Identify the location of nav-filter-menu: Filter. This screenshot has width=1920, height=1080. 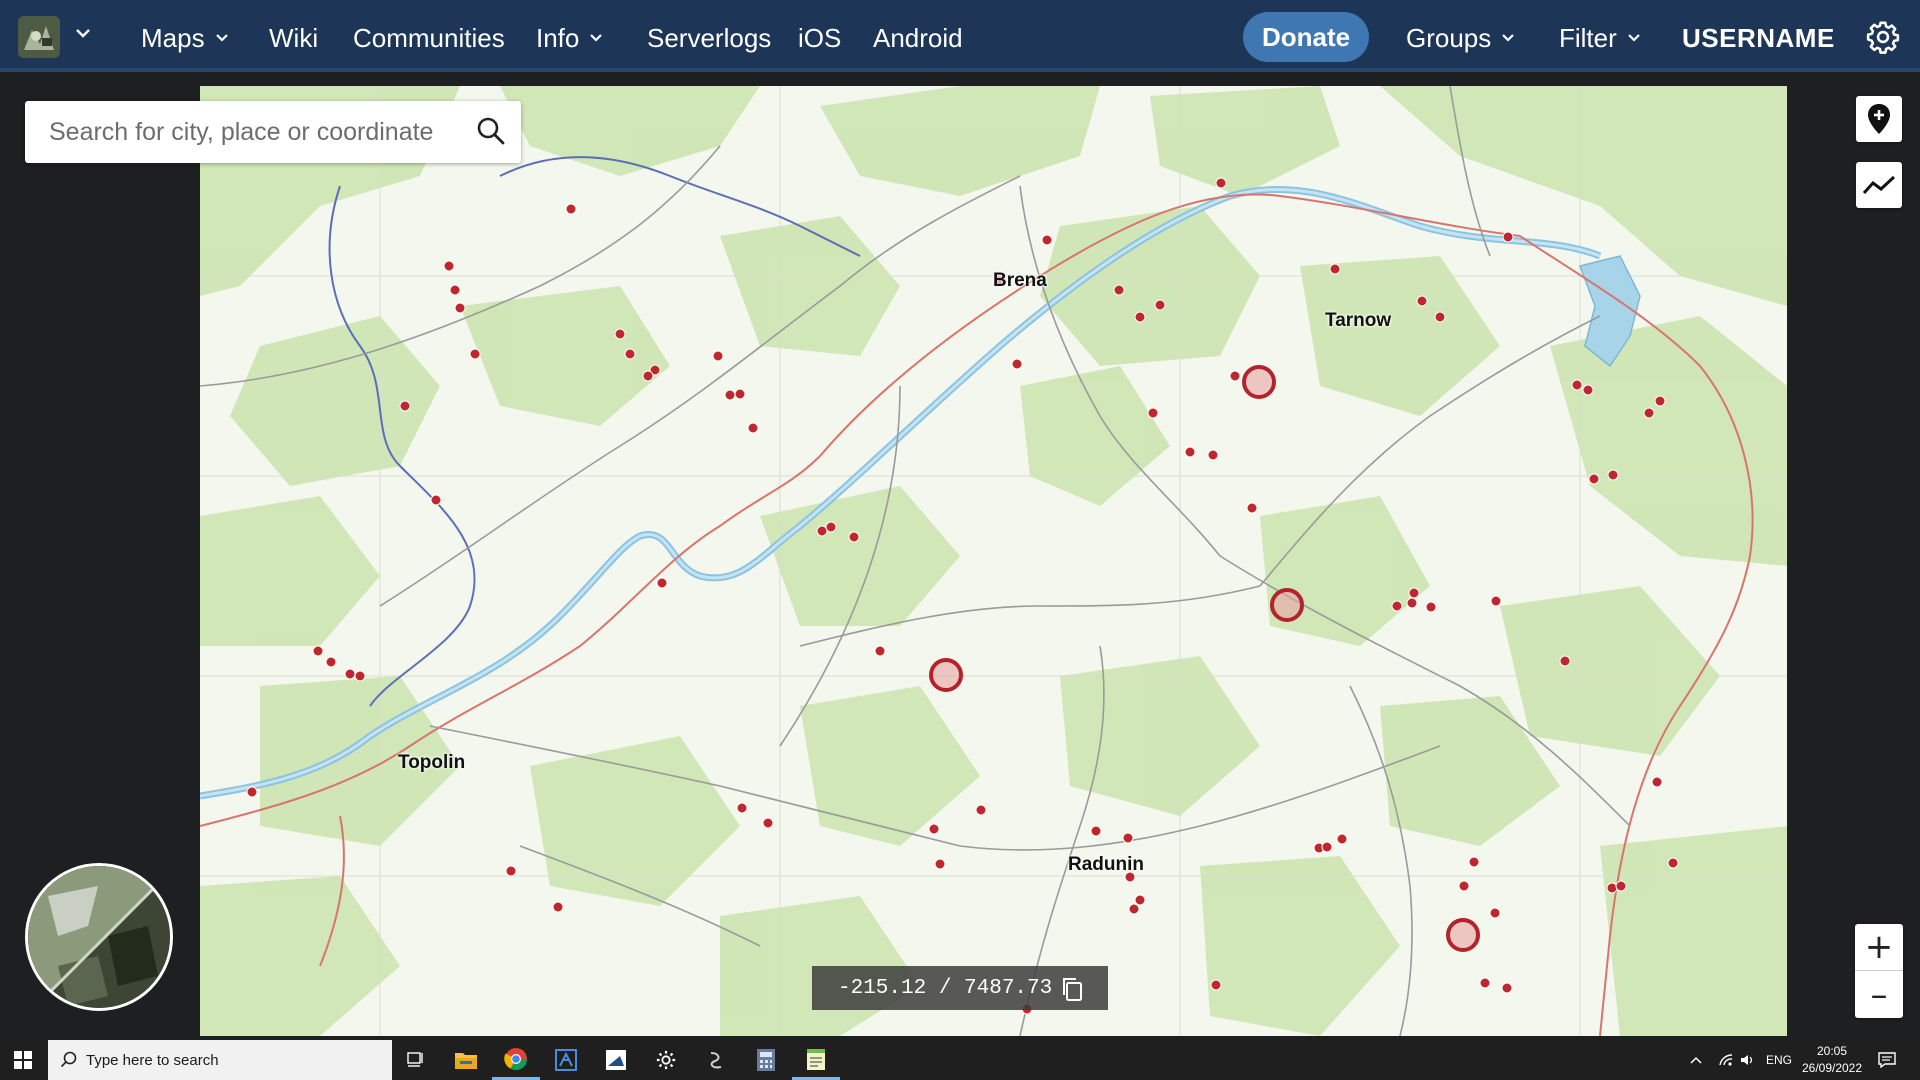
(1600, 38).